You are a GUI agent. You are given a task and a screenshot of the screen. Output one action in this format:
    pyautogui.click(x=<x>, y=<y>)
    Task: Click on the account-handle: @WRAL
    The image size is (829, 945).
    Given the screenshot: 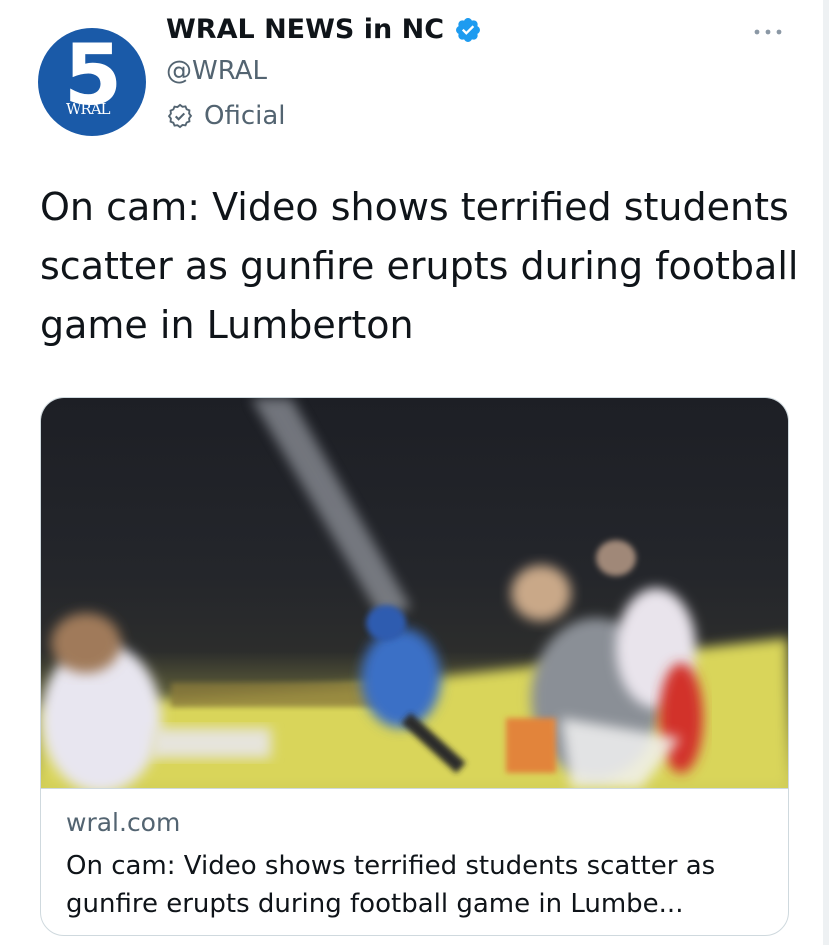 What is the action you would take?
    pyautogui.click(x=216, y=71)
    